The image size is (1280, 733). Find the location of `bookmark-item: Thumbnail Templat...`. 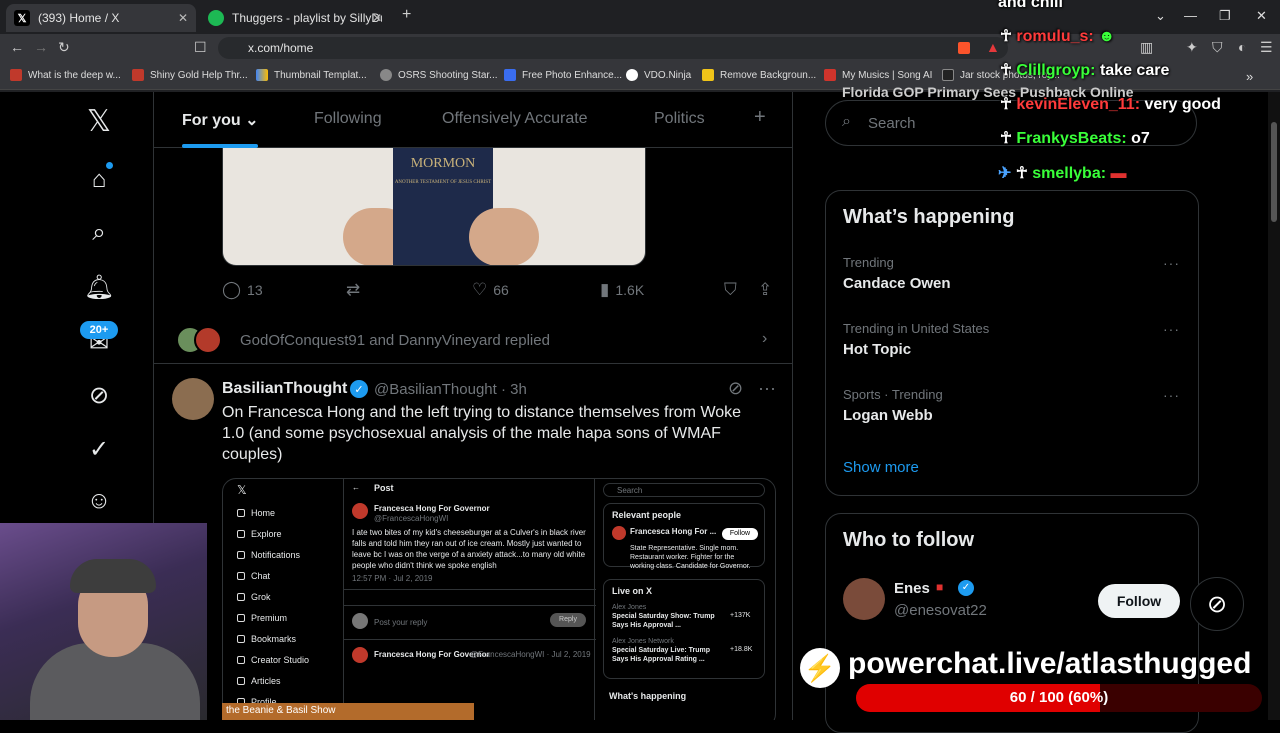

bookmark-item: Thumbnail Templat... is located at coordinates (311, 75).